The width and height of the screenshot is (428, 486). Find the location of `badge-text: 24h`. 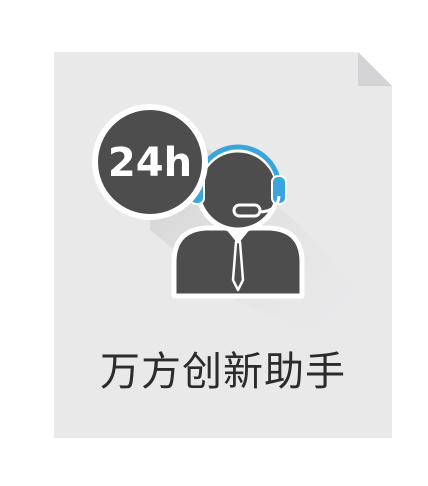

badge-text: 24h is located at coordinates (150, 163).